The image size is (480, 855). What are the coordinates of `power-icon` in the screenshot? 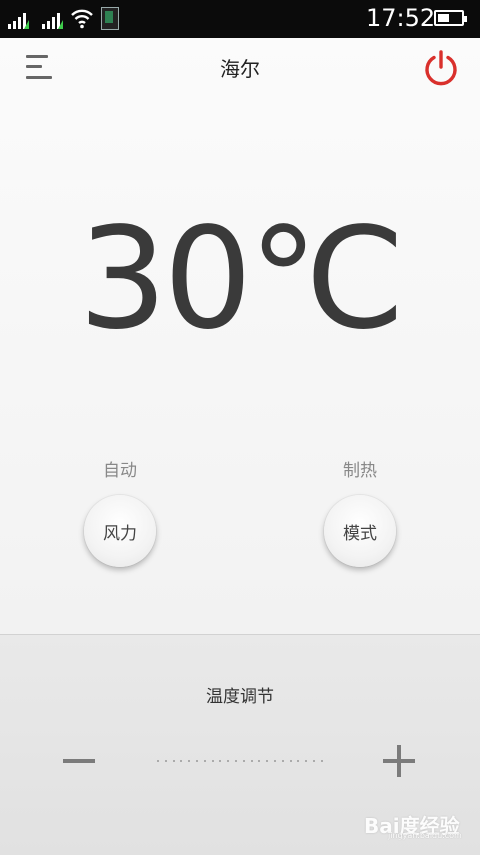 It's located at (441, 68).